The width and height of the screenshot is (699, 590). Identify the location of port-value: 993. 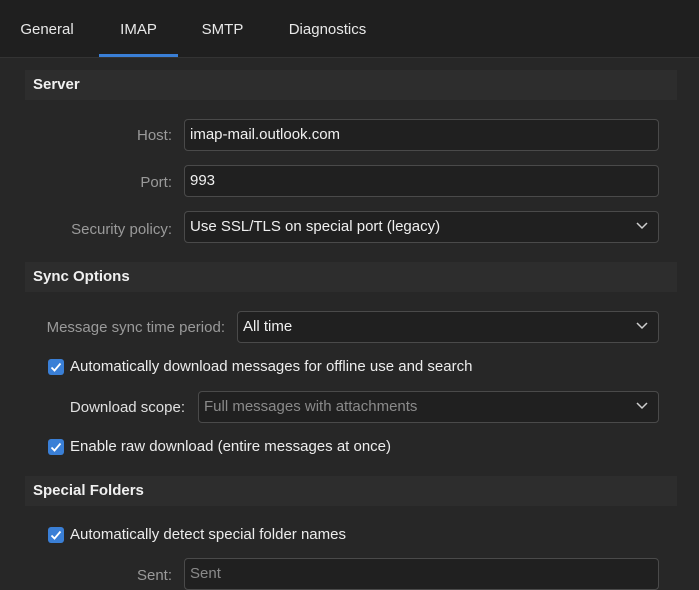
(203, 180).